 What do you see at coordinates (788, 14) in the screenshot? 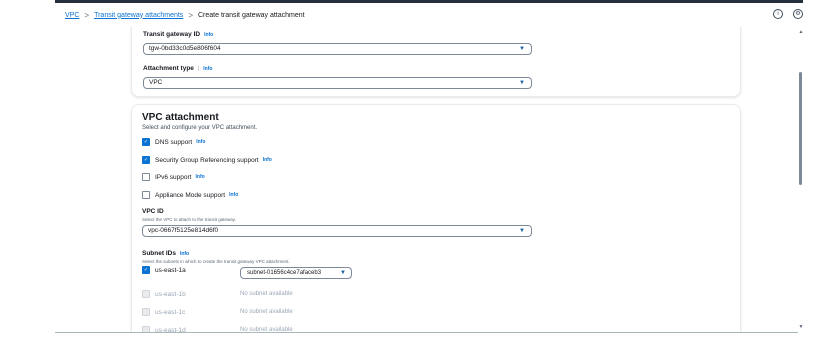
I see `header-icons: i ⚙` at bounding box center [788, 14].